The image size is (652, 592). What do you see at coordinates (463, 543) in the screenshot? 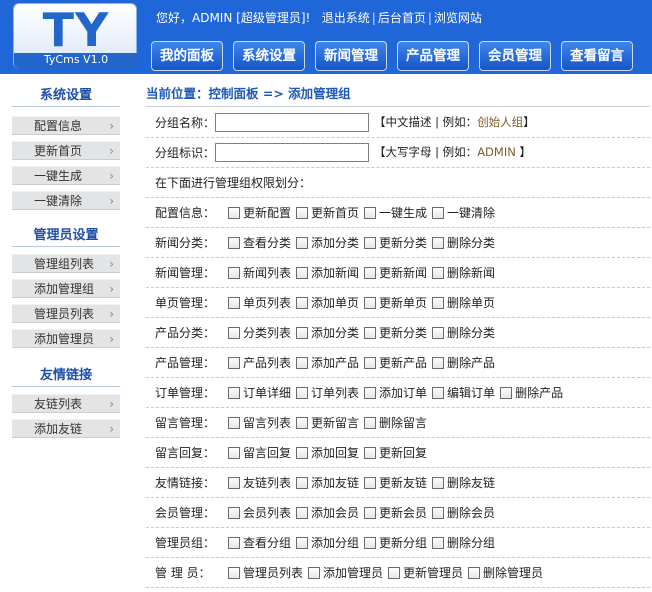
I see `permission-option: 删除分组` at bounding box center [463, 543].